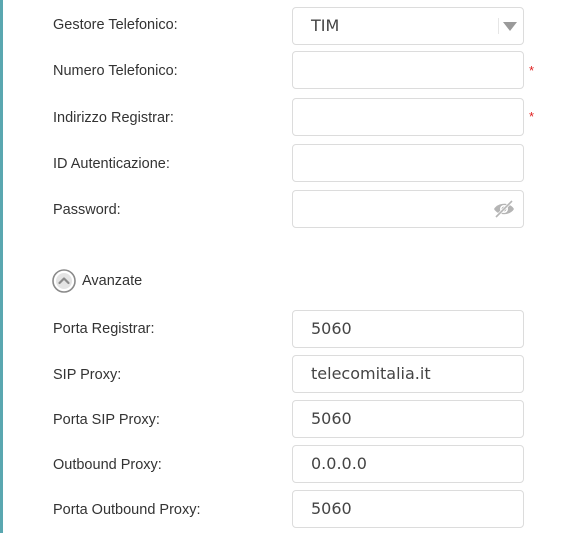 The width and height of the screenshot is (586, 533). What do you see at coordinates (408, 117) in the screenshot?
I see `registrar-address-input` at bounding box center [408, 117].